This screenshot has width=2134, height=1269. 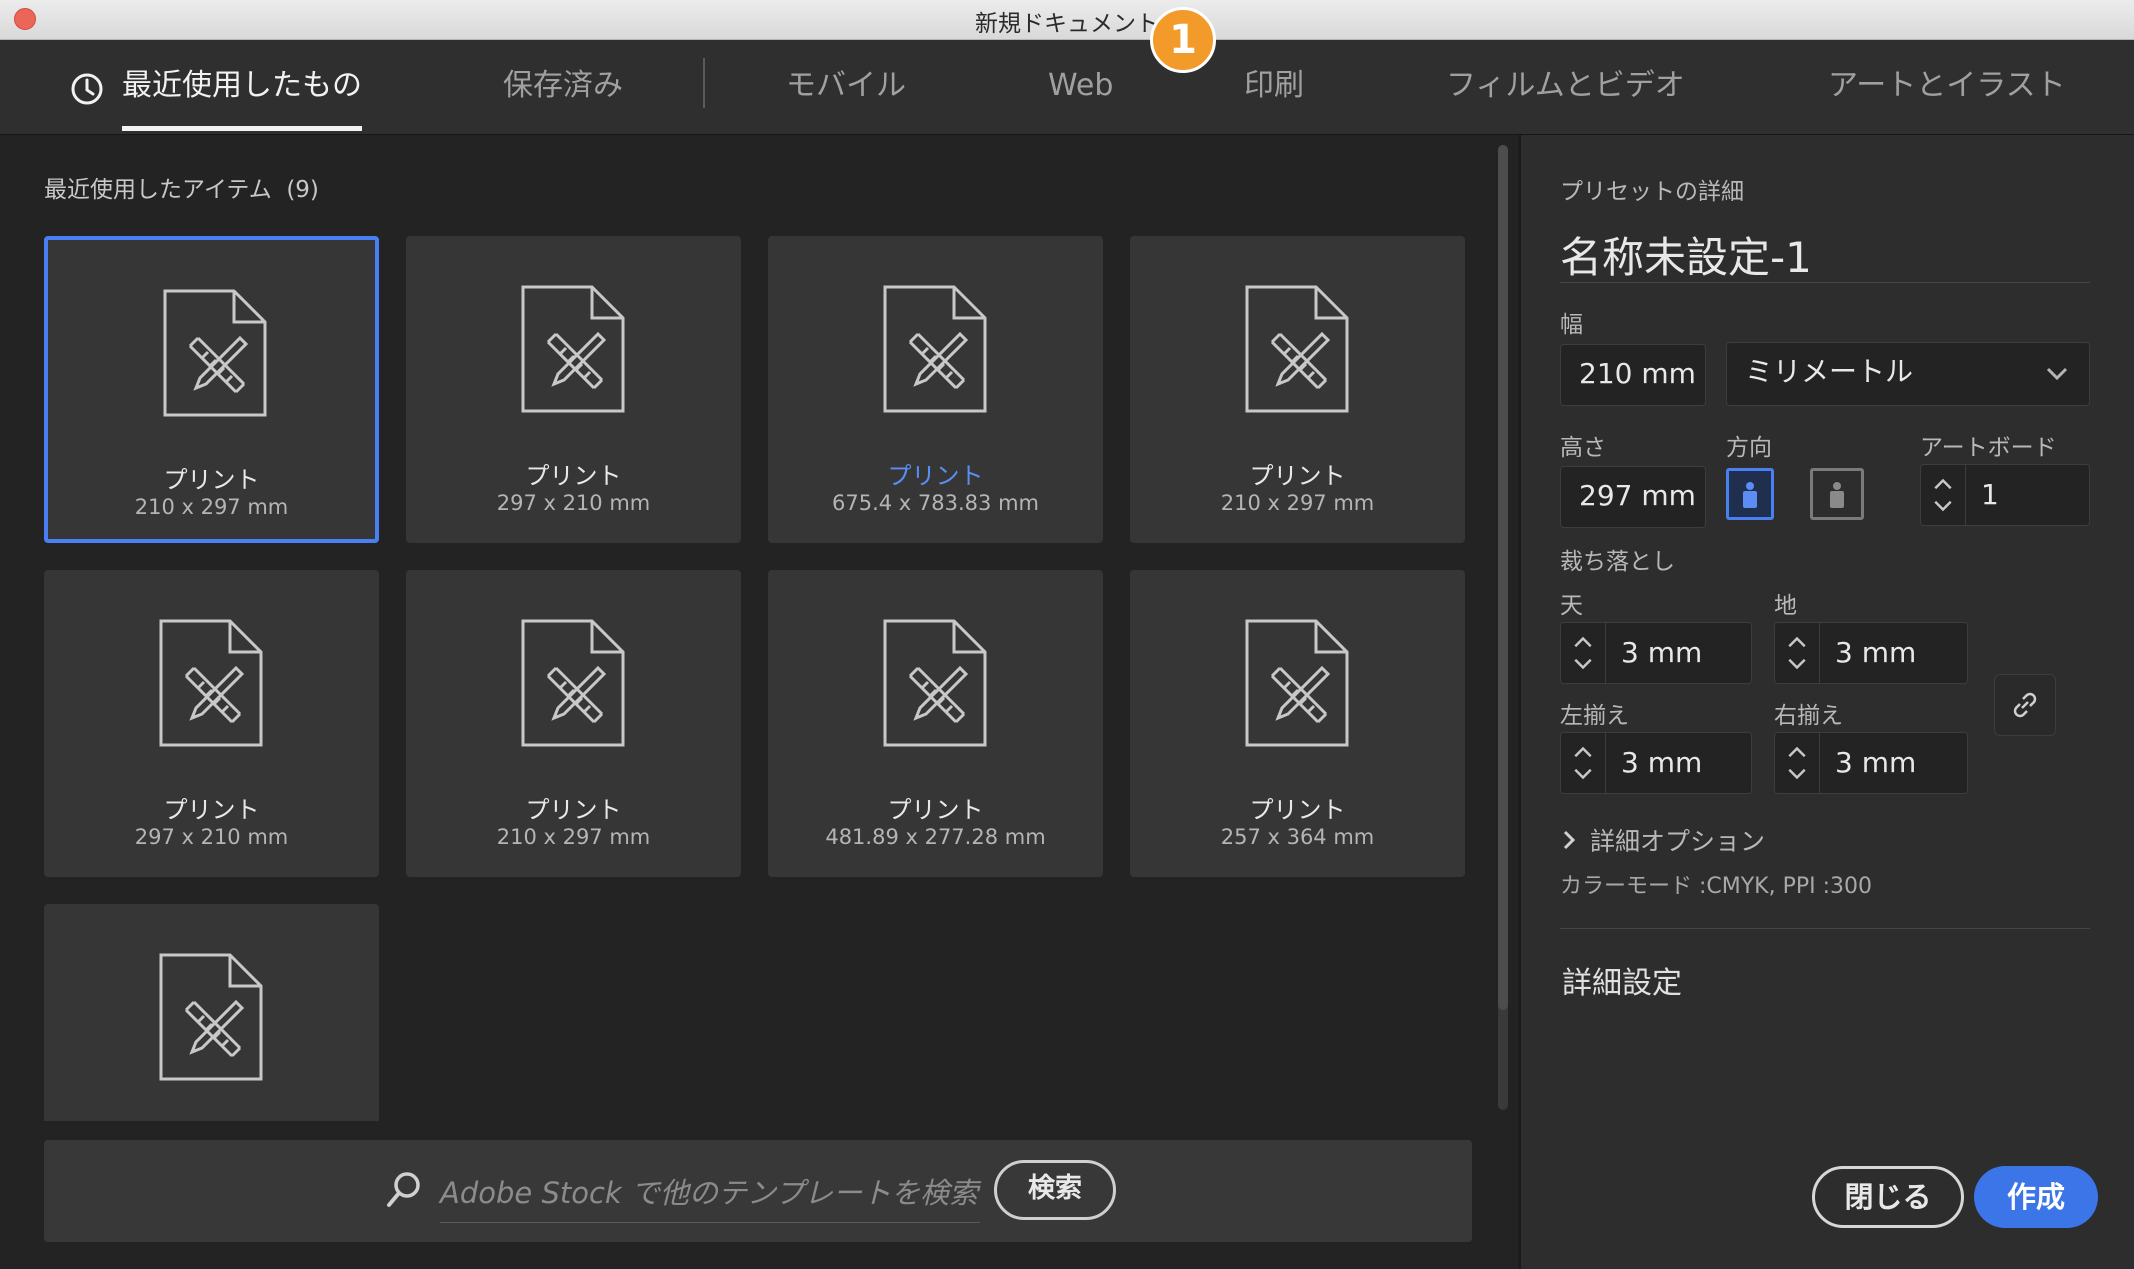 I want to click on bleed-right-label: 右揃え, so click(x=1808, y=716).